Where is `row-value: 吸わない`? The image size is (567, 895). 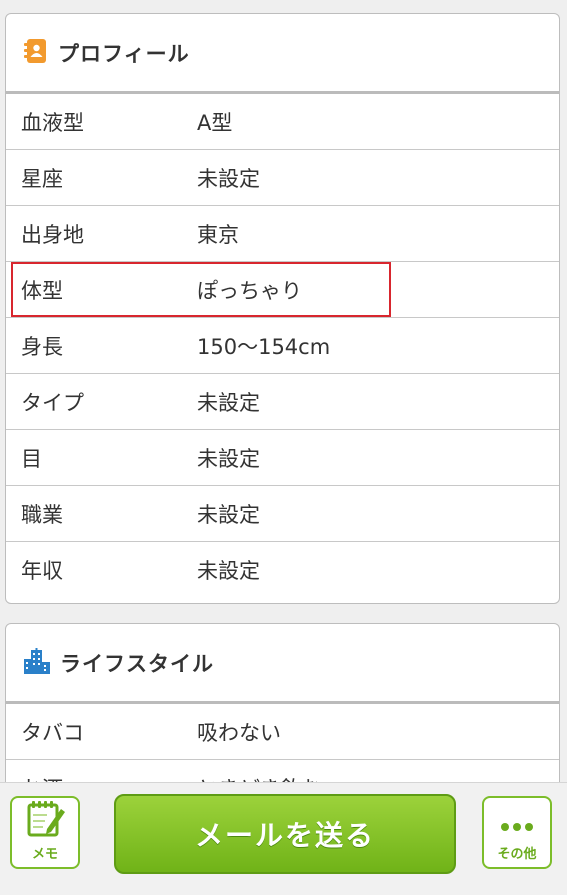 row-value: 吸わない is located at coordinates (239, 732).